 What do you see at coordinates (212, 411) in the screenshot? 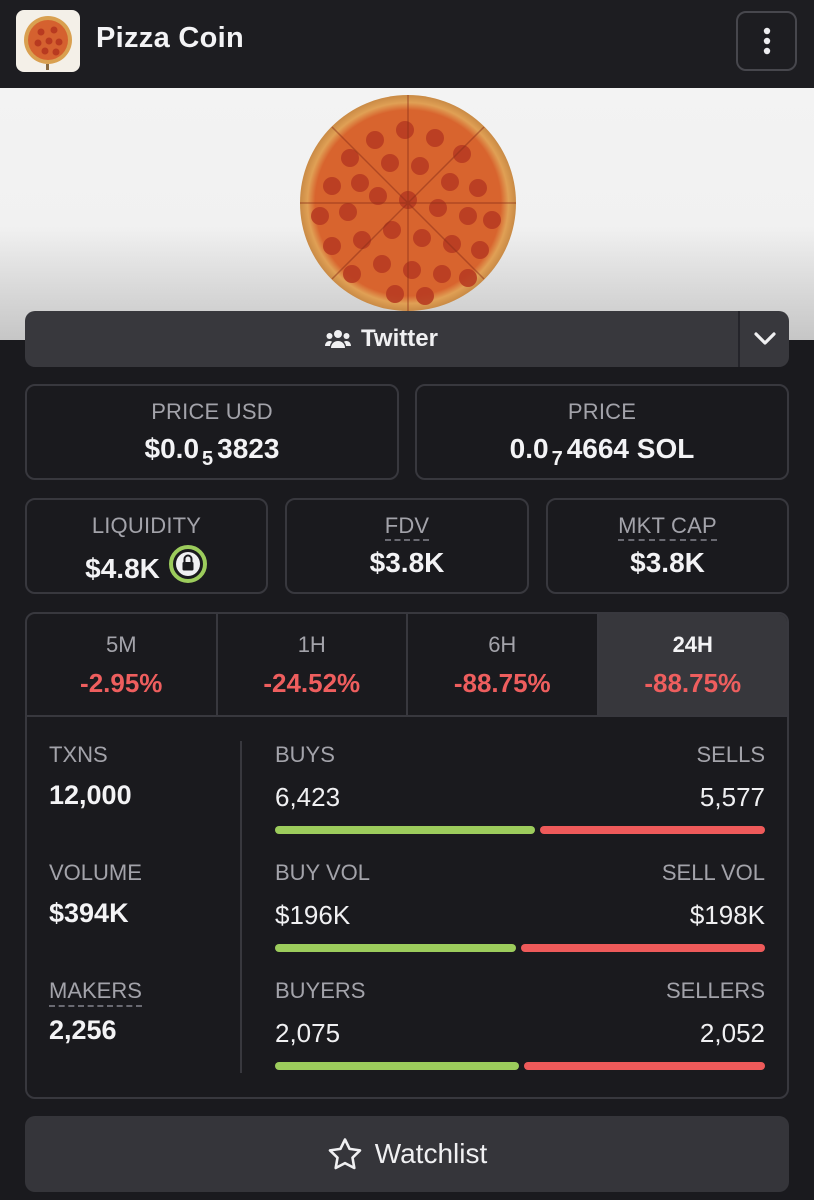
I see `price-usd-label: PRICE USD` at bounding box center [212, 411].